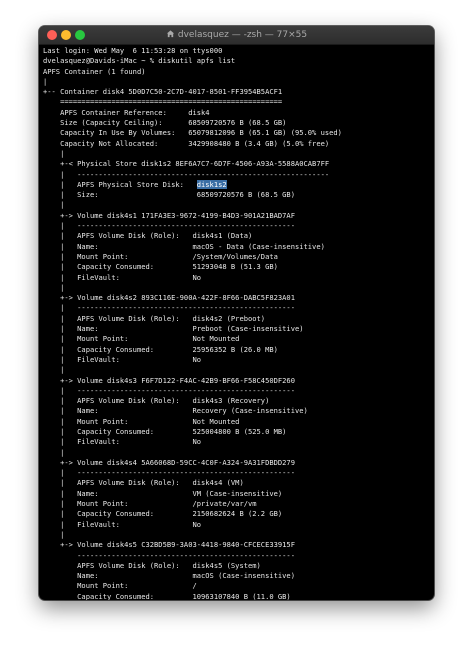 The height and width of the screenshot is (653, 474). What do you see at coordinates (173, 329) in the screenshot?
I see `terminal-line-text: | Name: Preboot (Case-insensitive)` at bounding box center [173, 329].